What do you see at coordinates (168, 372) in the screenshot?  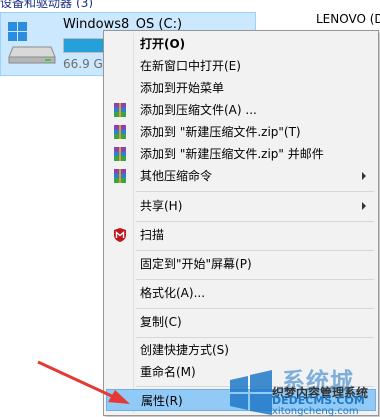 I see `menu-item-label: 重命名(M)` at bounding box center [168, 372].